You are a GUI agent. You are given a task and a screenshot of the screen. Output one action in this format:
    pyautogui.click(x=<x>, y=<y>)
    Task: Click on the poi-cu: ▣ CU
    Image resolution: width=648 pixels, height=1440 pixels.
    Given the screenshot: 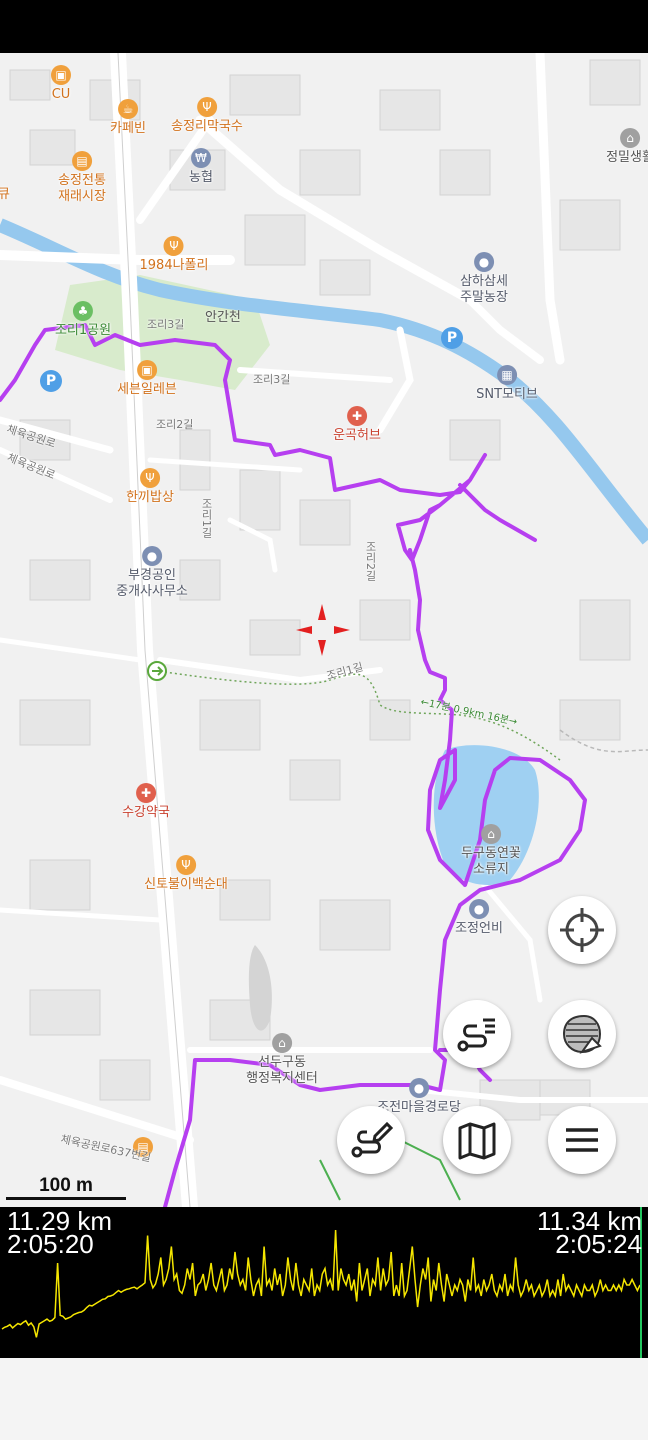 What is the action you would take?
    pyautogui.click(x=61, y=84)
    